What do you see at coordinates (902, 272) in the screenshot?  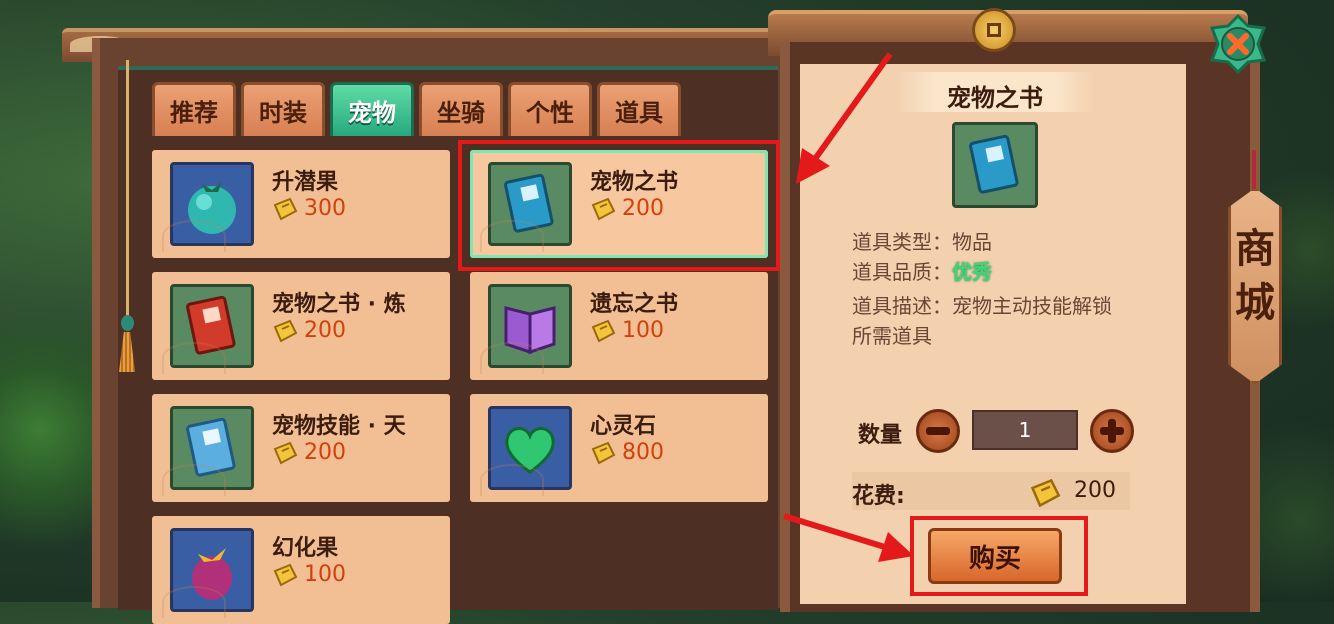 I see `item-quality-label: 道具品质：` at bounding box center [902, 272].